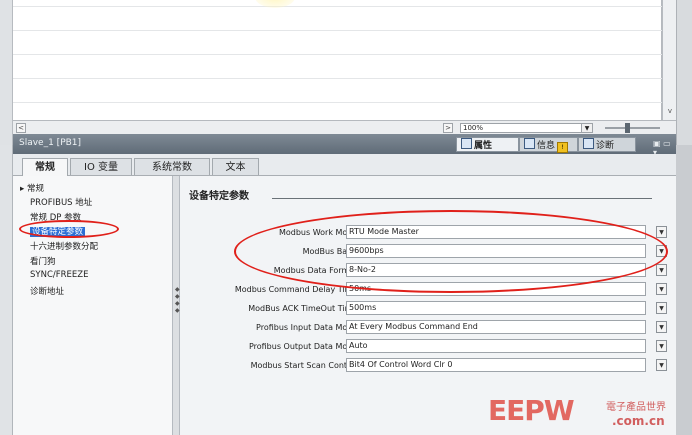 Image resolution: width=692 pixels, height=435 pixels. Describe the element at coordinates (590, 414) in the screenshot. I see `watermark: EEPW 電子產品世界 .com.cn` at that location.